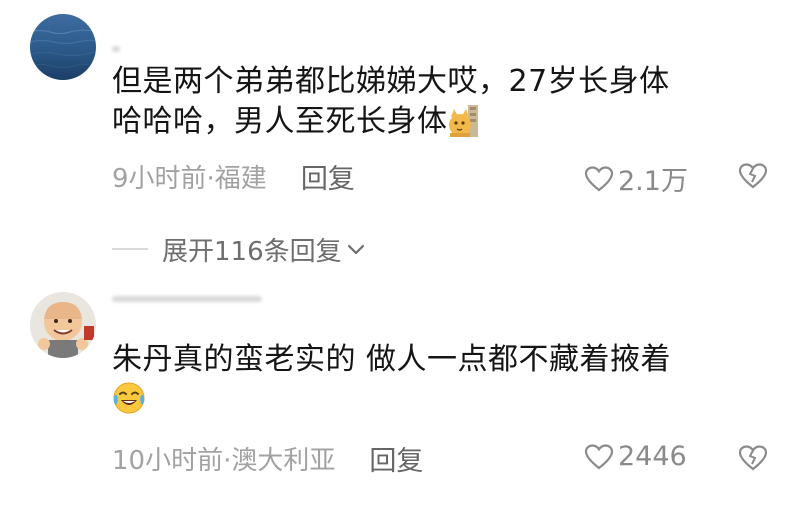 The width and height of the screenshot is (800, 509). I want to click on expand-divider-line, so click(130, 249).